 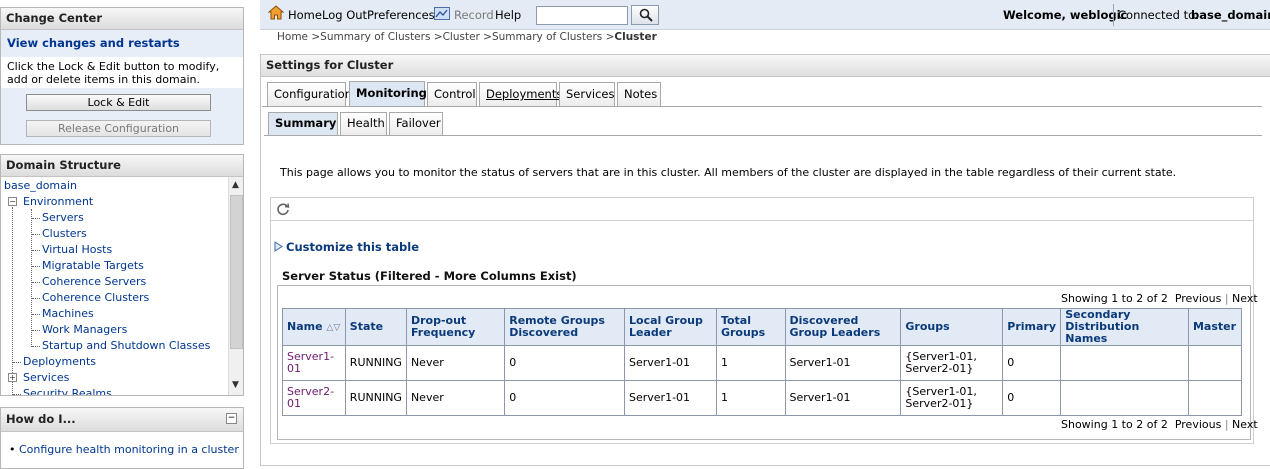 What do you see at coordinates (276, 14) in the screenshot?
I see `home-icon` at bounding box center [276, 14].